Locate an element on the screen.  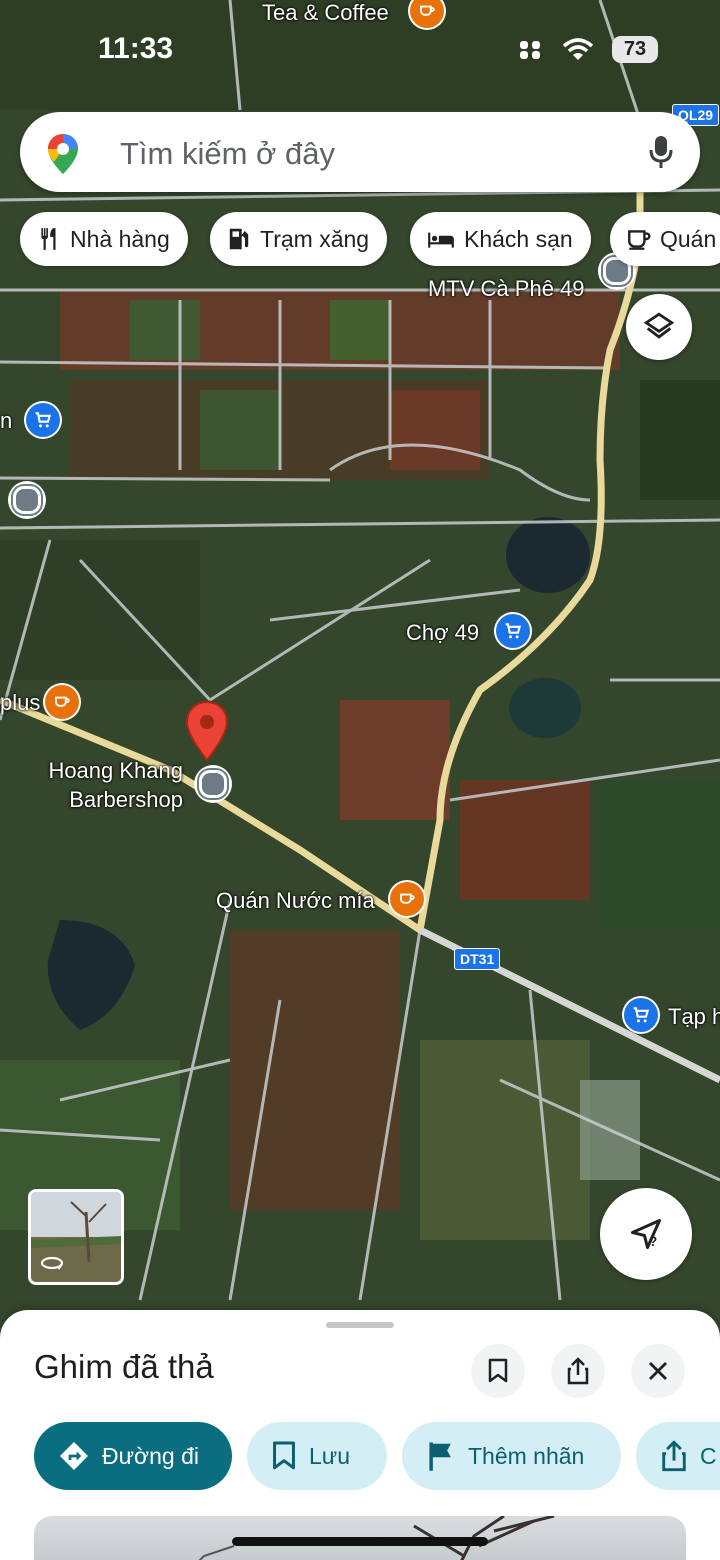
save-button: Lưu is located at coordinates (317, 1456).